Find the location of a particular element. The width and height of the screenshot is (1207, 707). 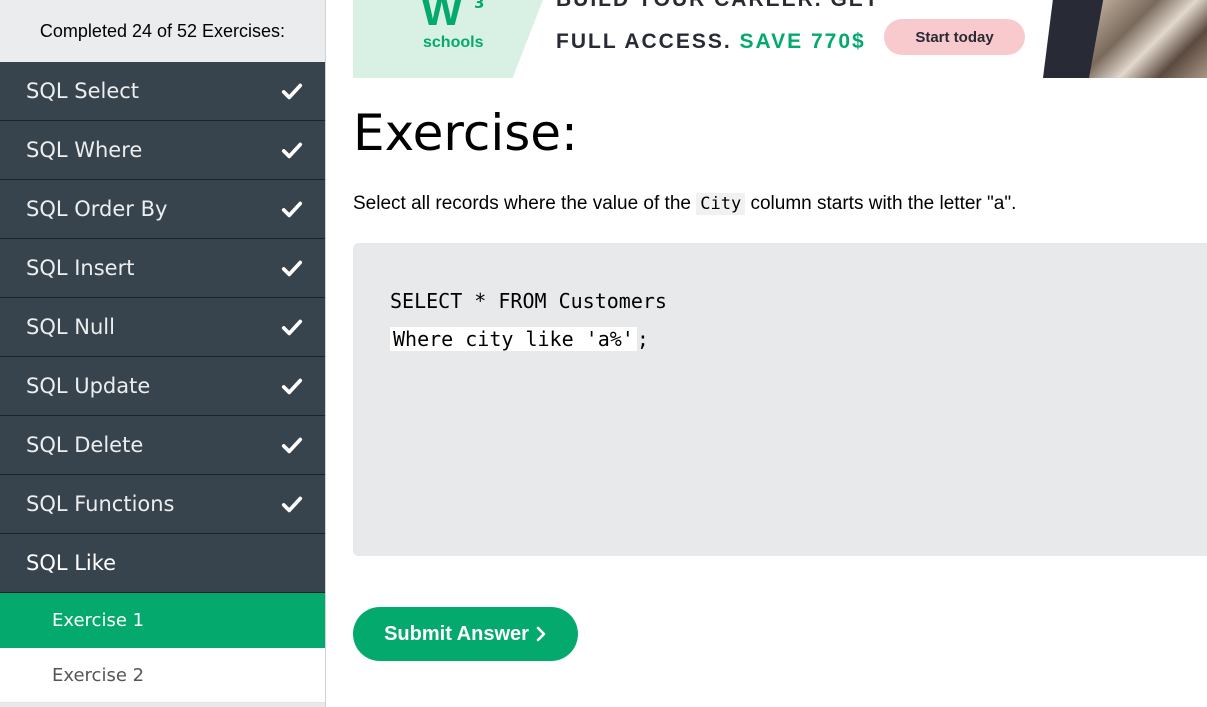

sidebar-item-sql-order-by: SQL Order By is located at coordinates (162, 209).